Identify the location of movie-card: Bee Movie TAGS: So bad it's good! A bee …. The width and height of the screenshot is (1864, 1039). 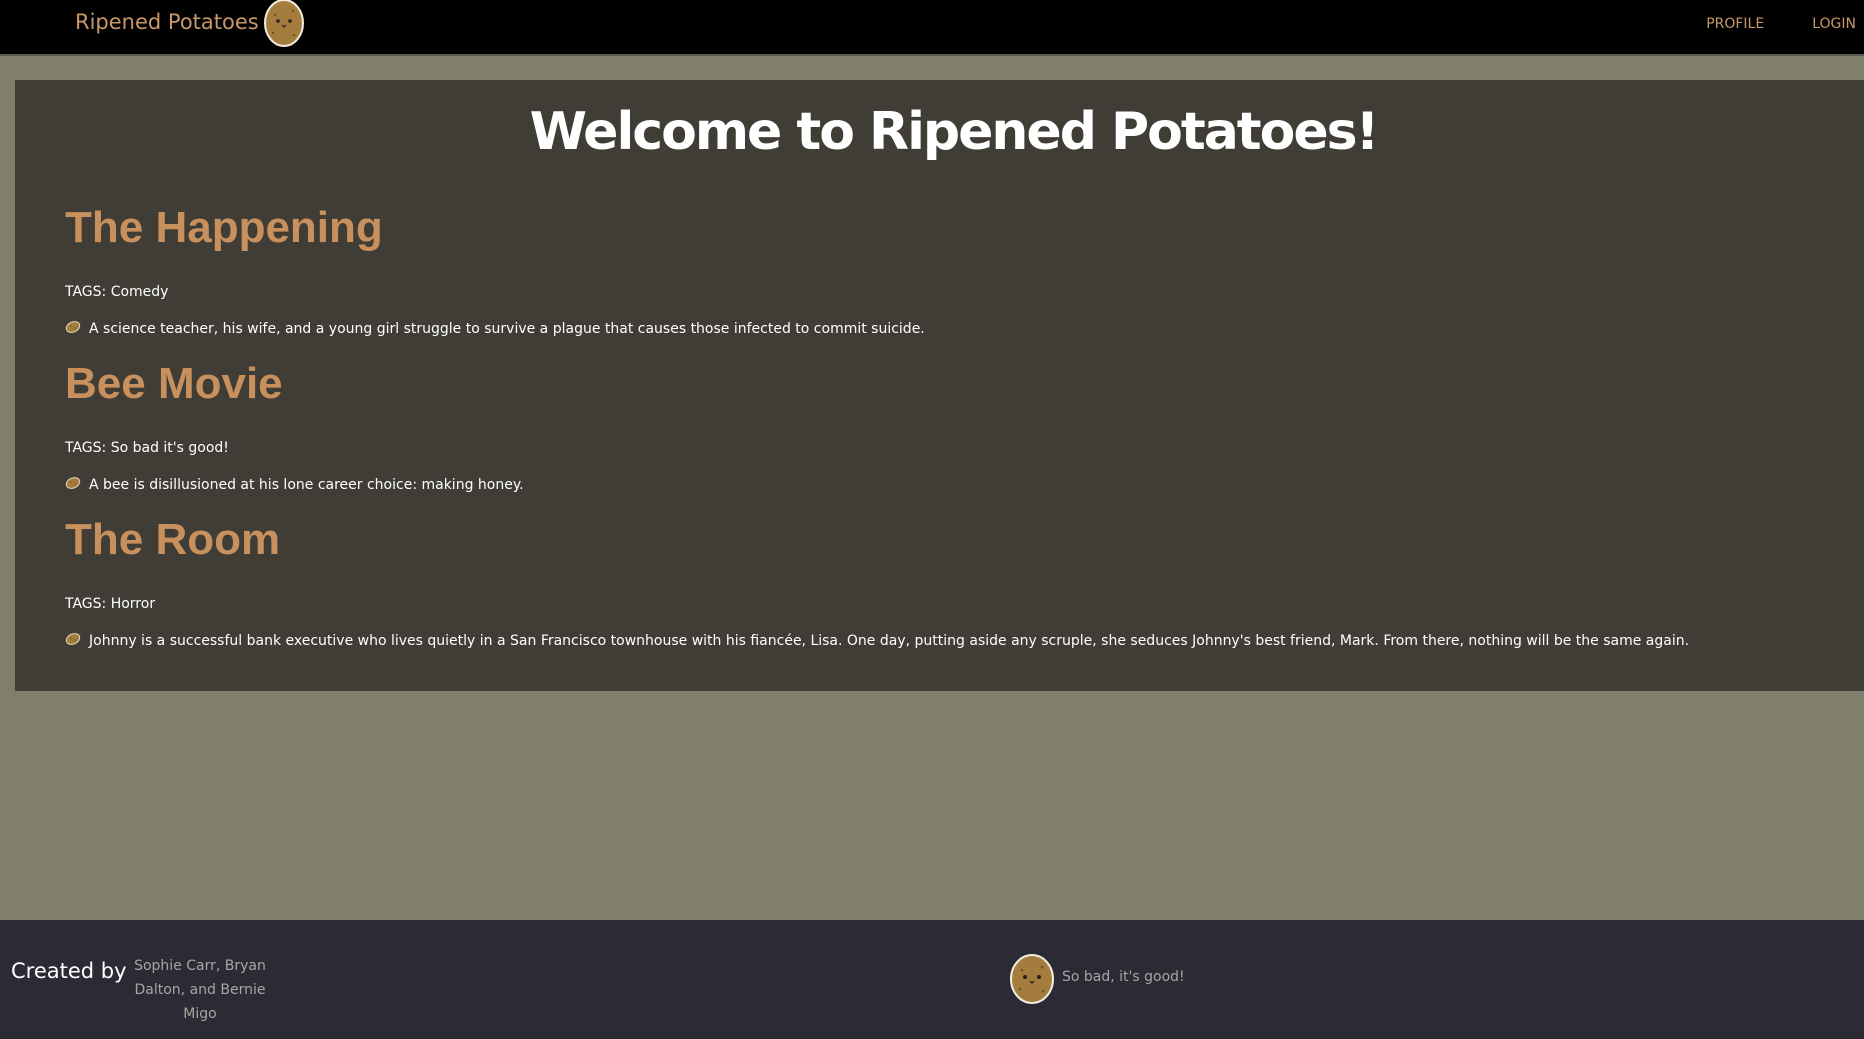
(294, 428).